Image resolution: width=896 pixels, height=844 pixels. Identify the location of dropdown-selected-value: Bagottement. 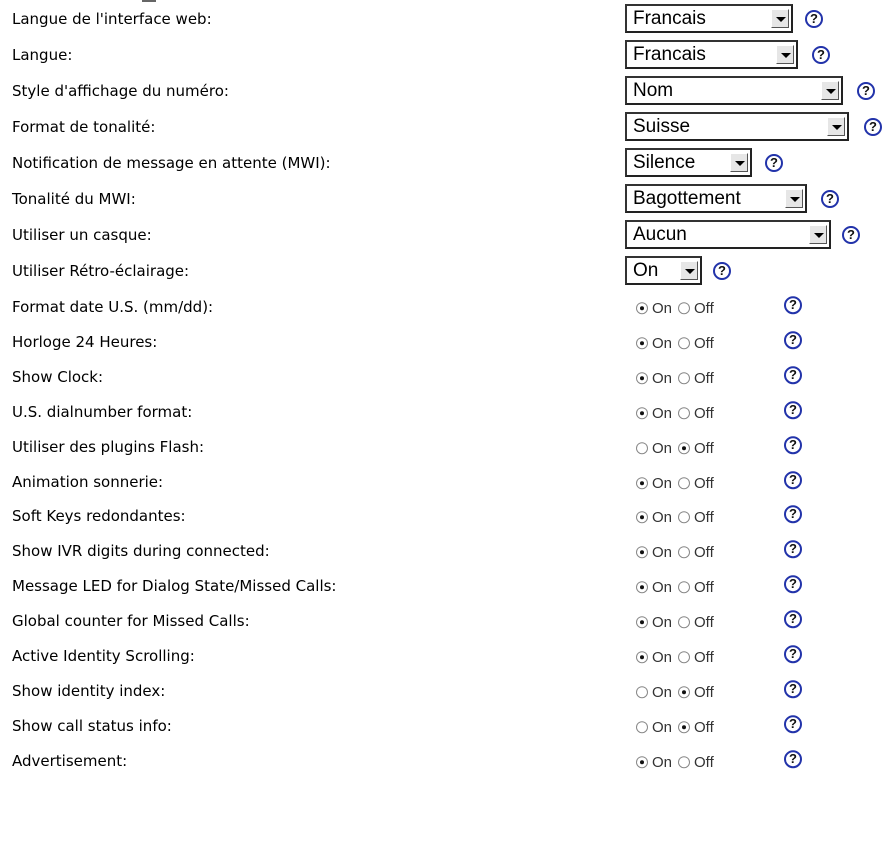
(687, 198).